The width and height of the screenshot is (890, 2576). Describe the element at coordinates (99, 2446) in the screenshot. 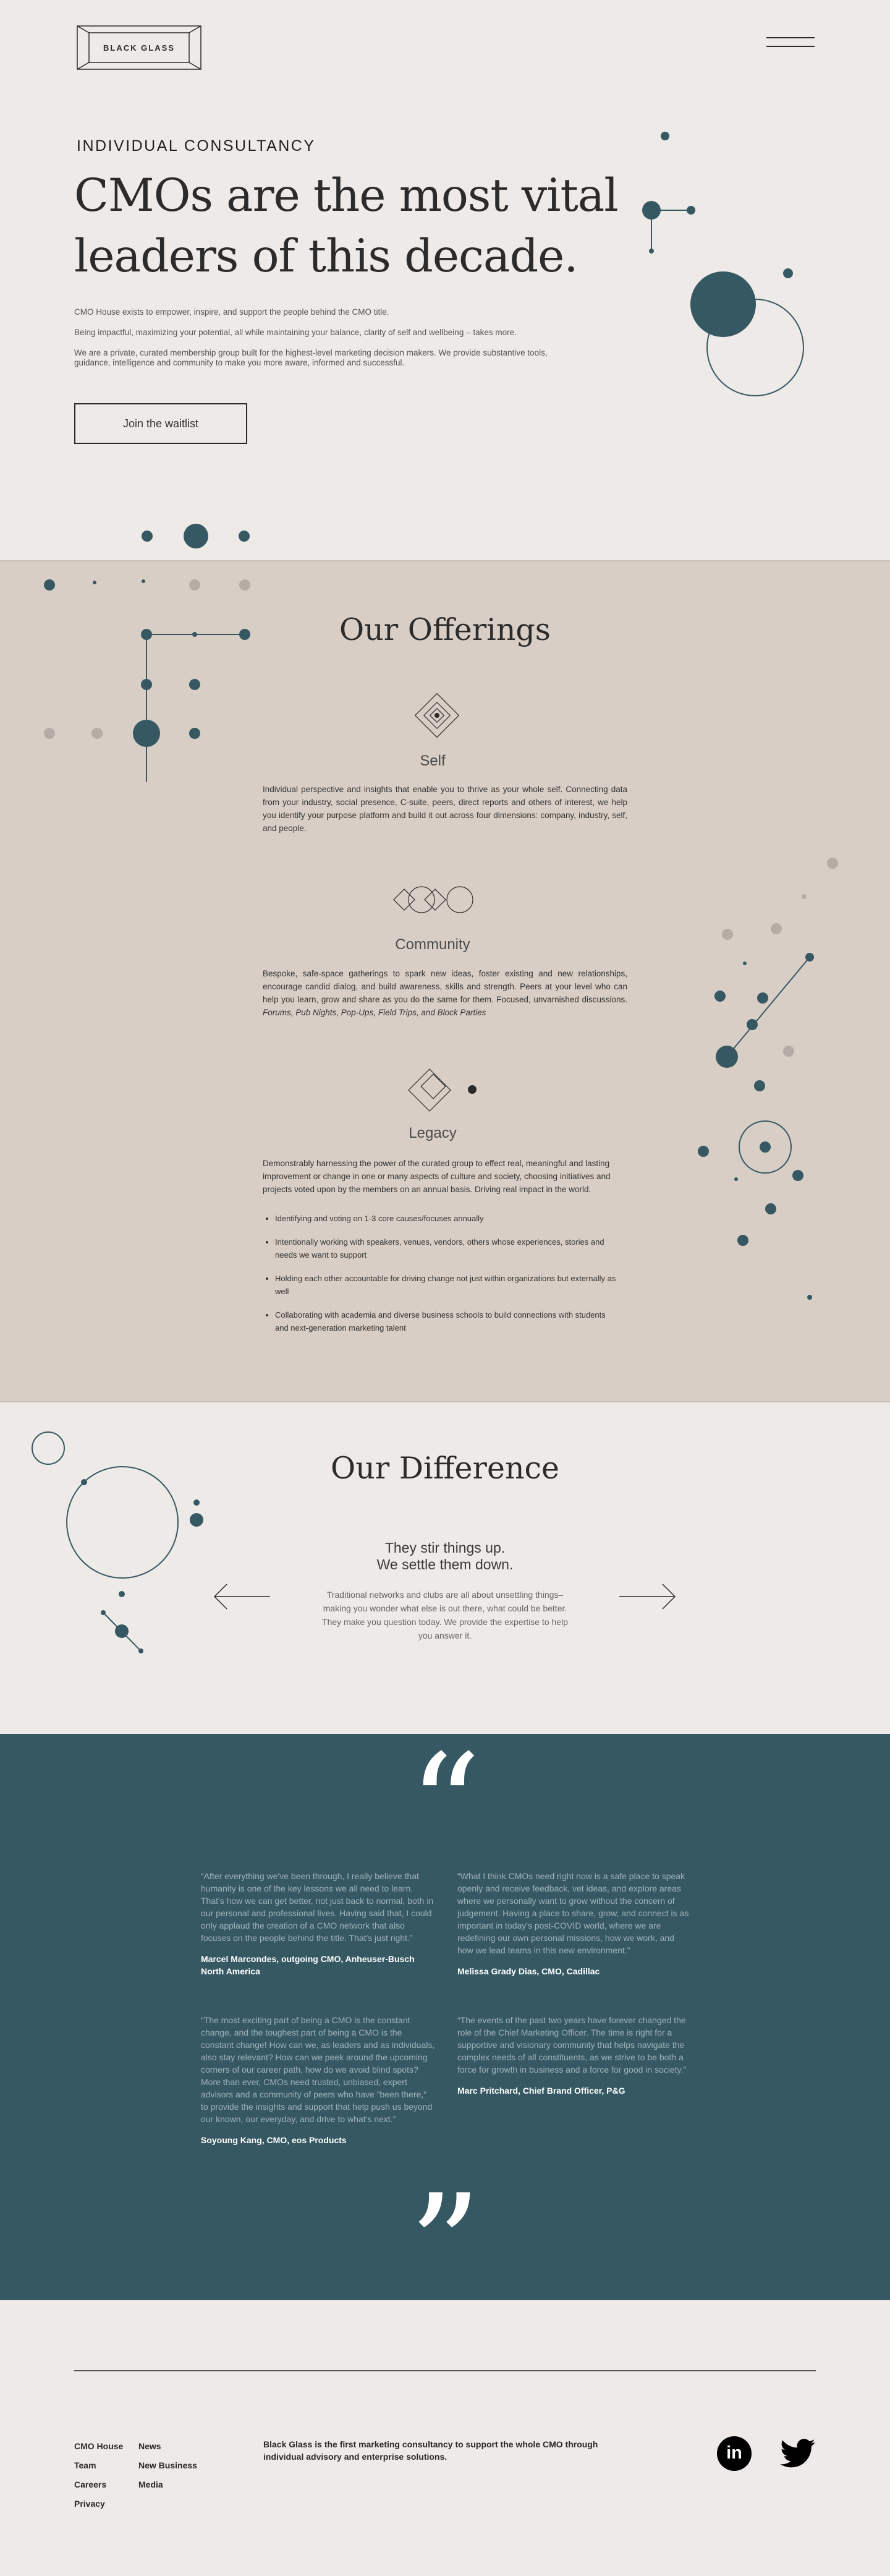

I see `footer-link-cmo-house: CMO House` at that location.